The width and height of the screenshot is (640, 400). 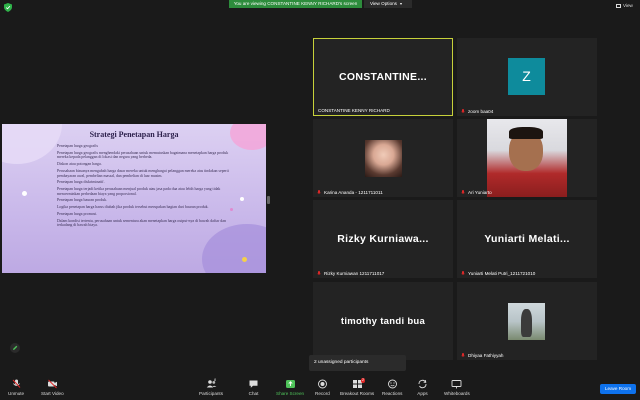 I want to click on unmute-label: Unmute, so click(x=16, y=393).